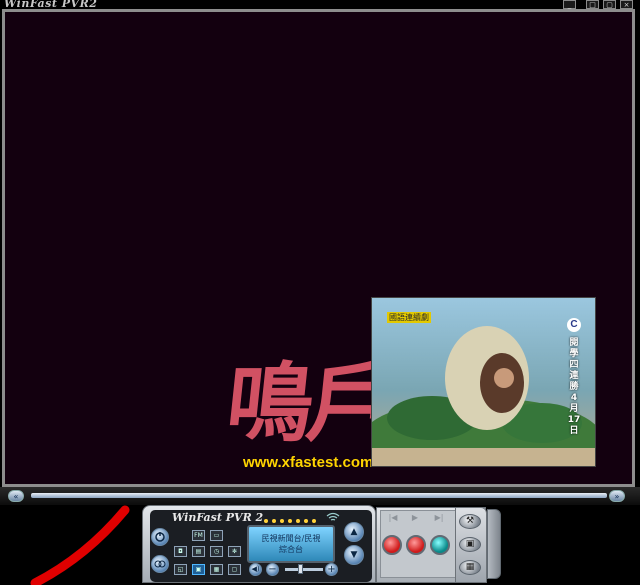 The height and width of the screenshot is (585, 640). What do you see at coordinates (626, 4) in the screenshot?
I see `close-button: ×` at bounding box center [626, 4].